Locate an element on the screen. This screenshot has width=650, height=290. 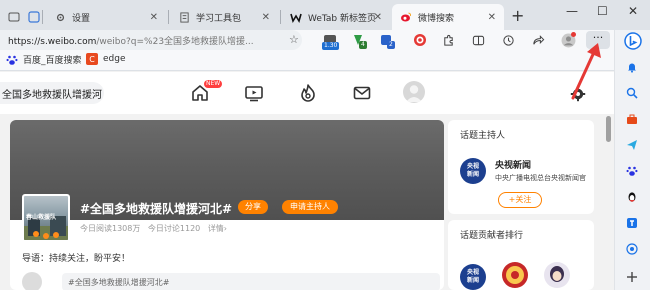
reads-count: 今日阅读1308万 is located at coordinates (110, 228).